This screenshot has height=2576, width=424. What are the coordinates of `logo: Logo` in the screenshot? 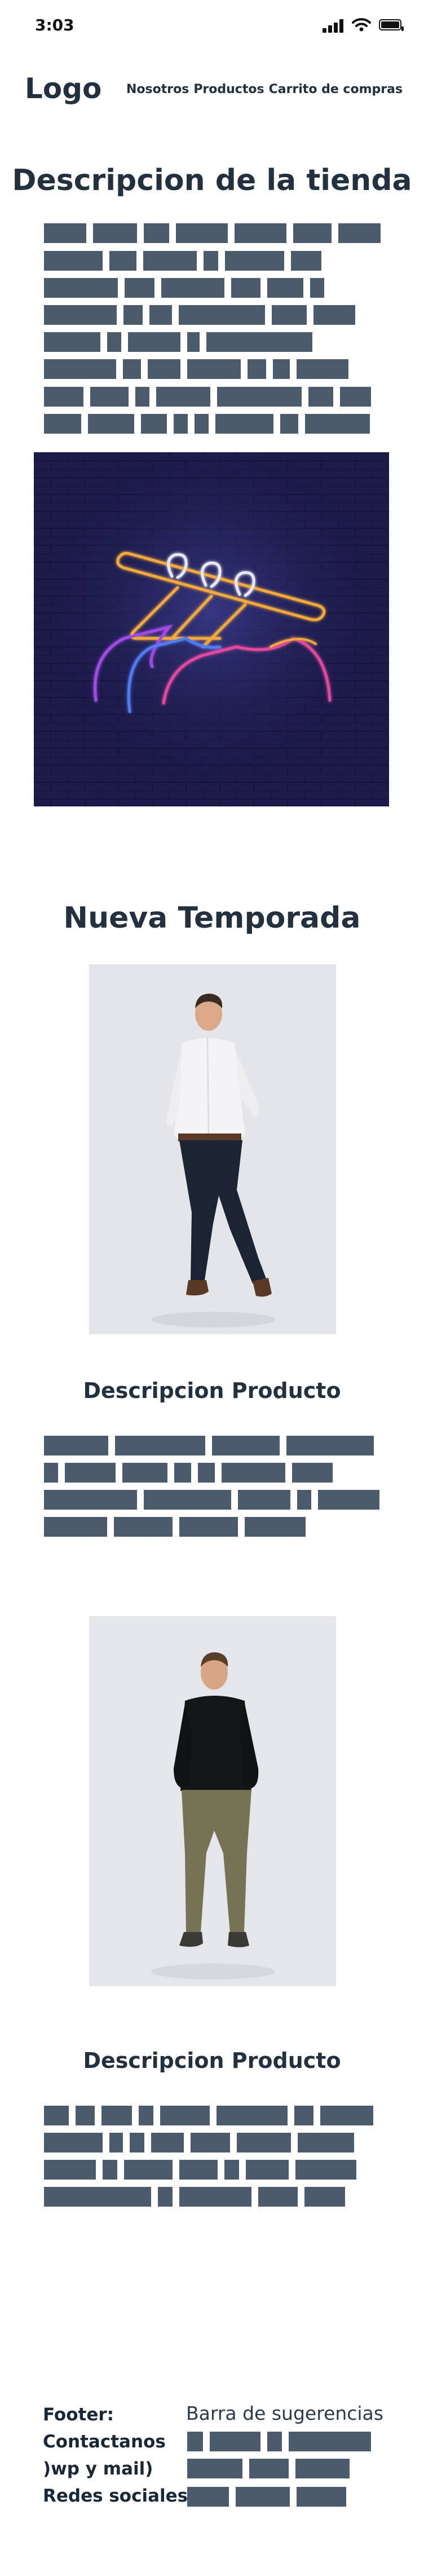 It's located at (63, 88).